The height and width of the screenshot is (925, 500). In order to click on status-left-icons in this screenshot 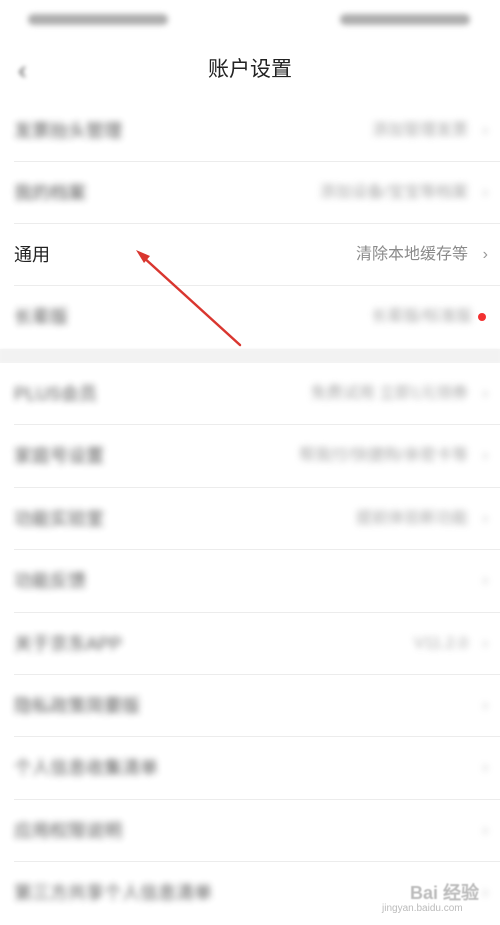, I will do `click(98, 19)`.